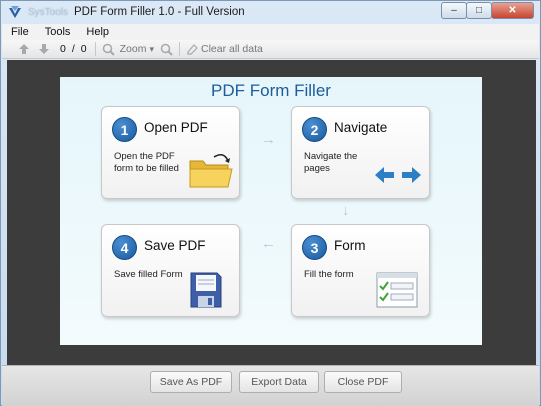 This screenshot has height=406, width=541. What do you see at coordinates (268, 139) in the screenshot?
I see `arrow-right-icon: →` at bounding box center [268, 139].